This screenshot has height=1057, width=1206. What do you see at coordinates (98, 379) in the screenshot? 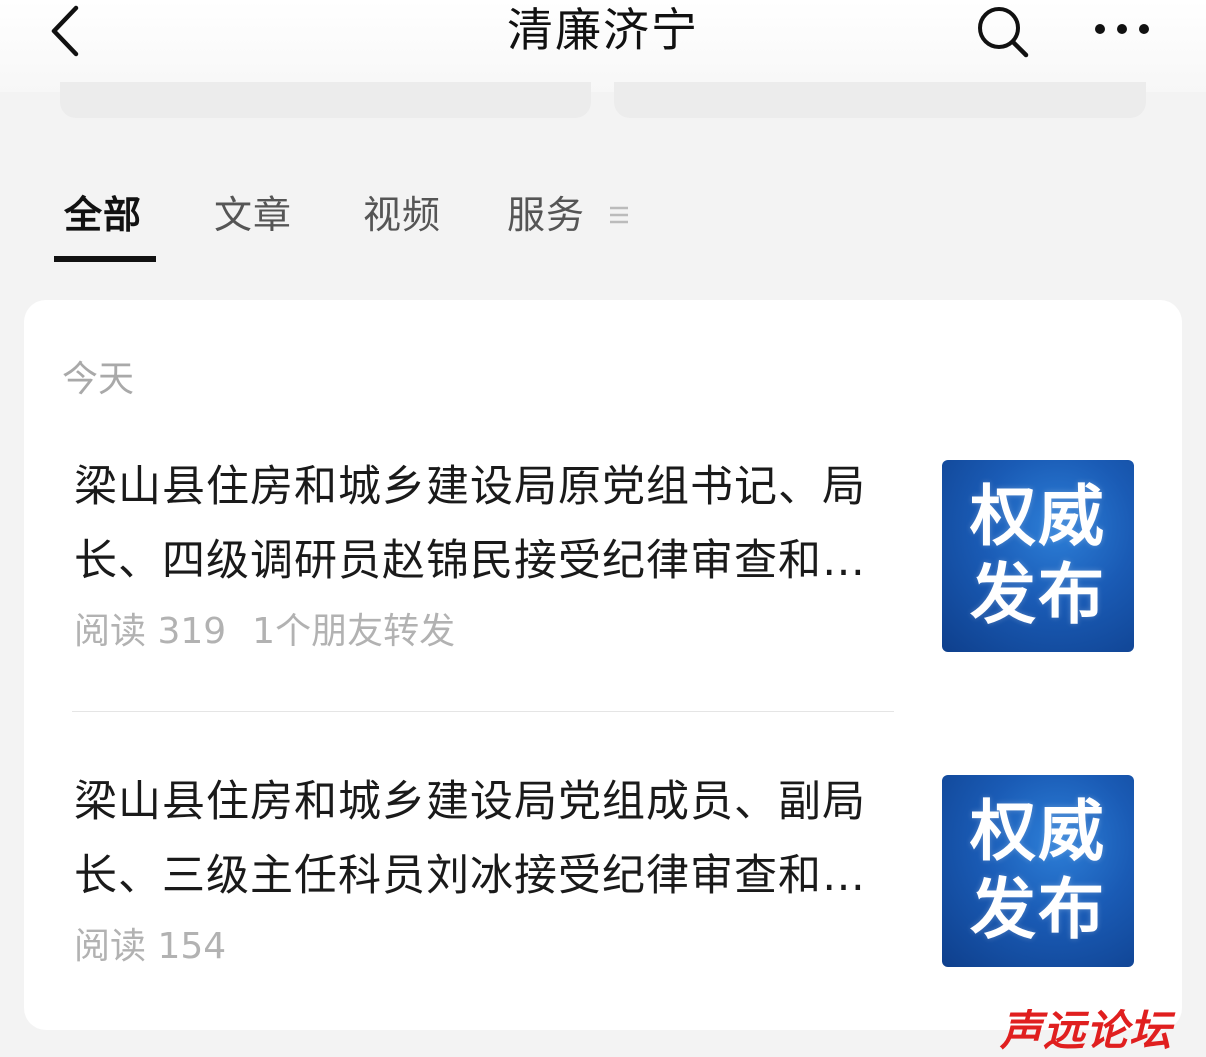
I see `section-date-label: 今天` at bounding box center [98, 379].